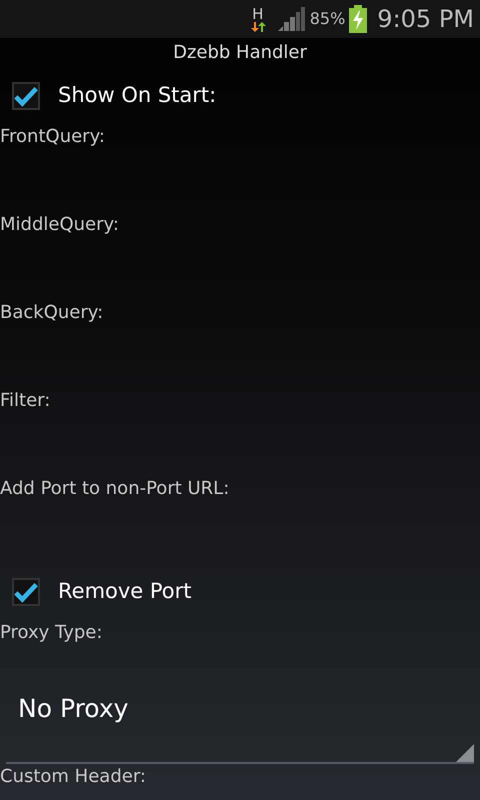 Image resolution: width=480 pixels, height=800 pixels. What do you see at coordinates (240, 53) in the screenshot?
I see `app-title: Dzebb Handler` at bounding box center [240, 53].